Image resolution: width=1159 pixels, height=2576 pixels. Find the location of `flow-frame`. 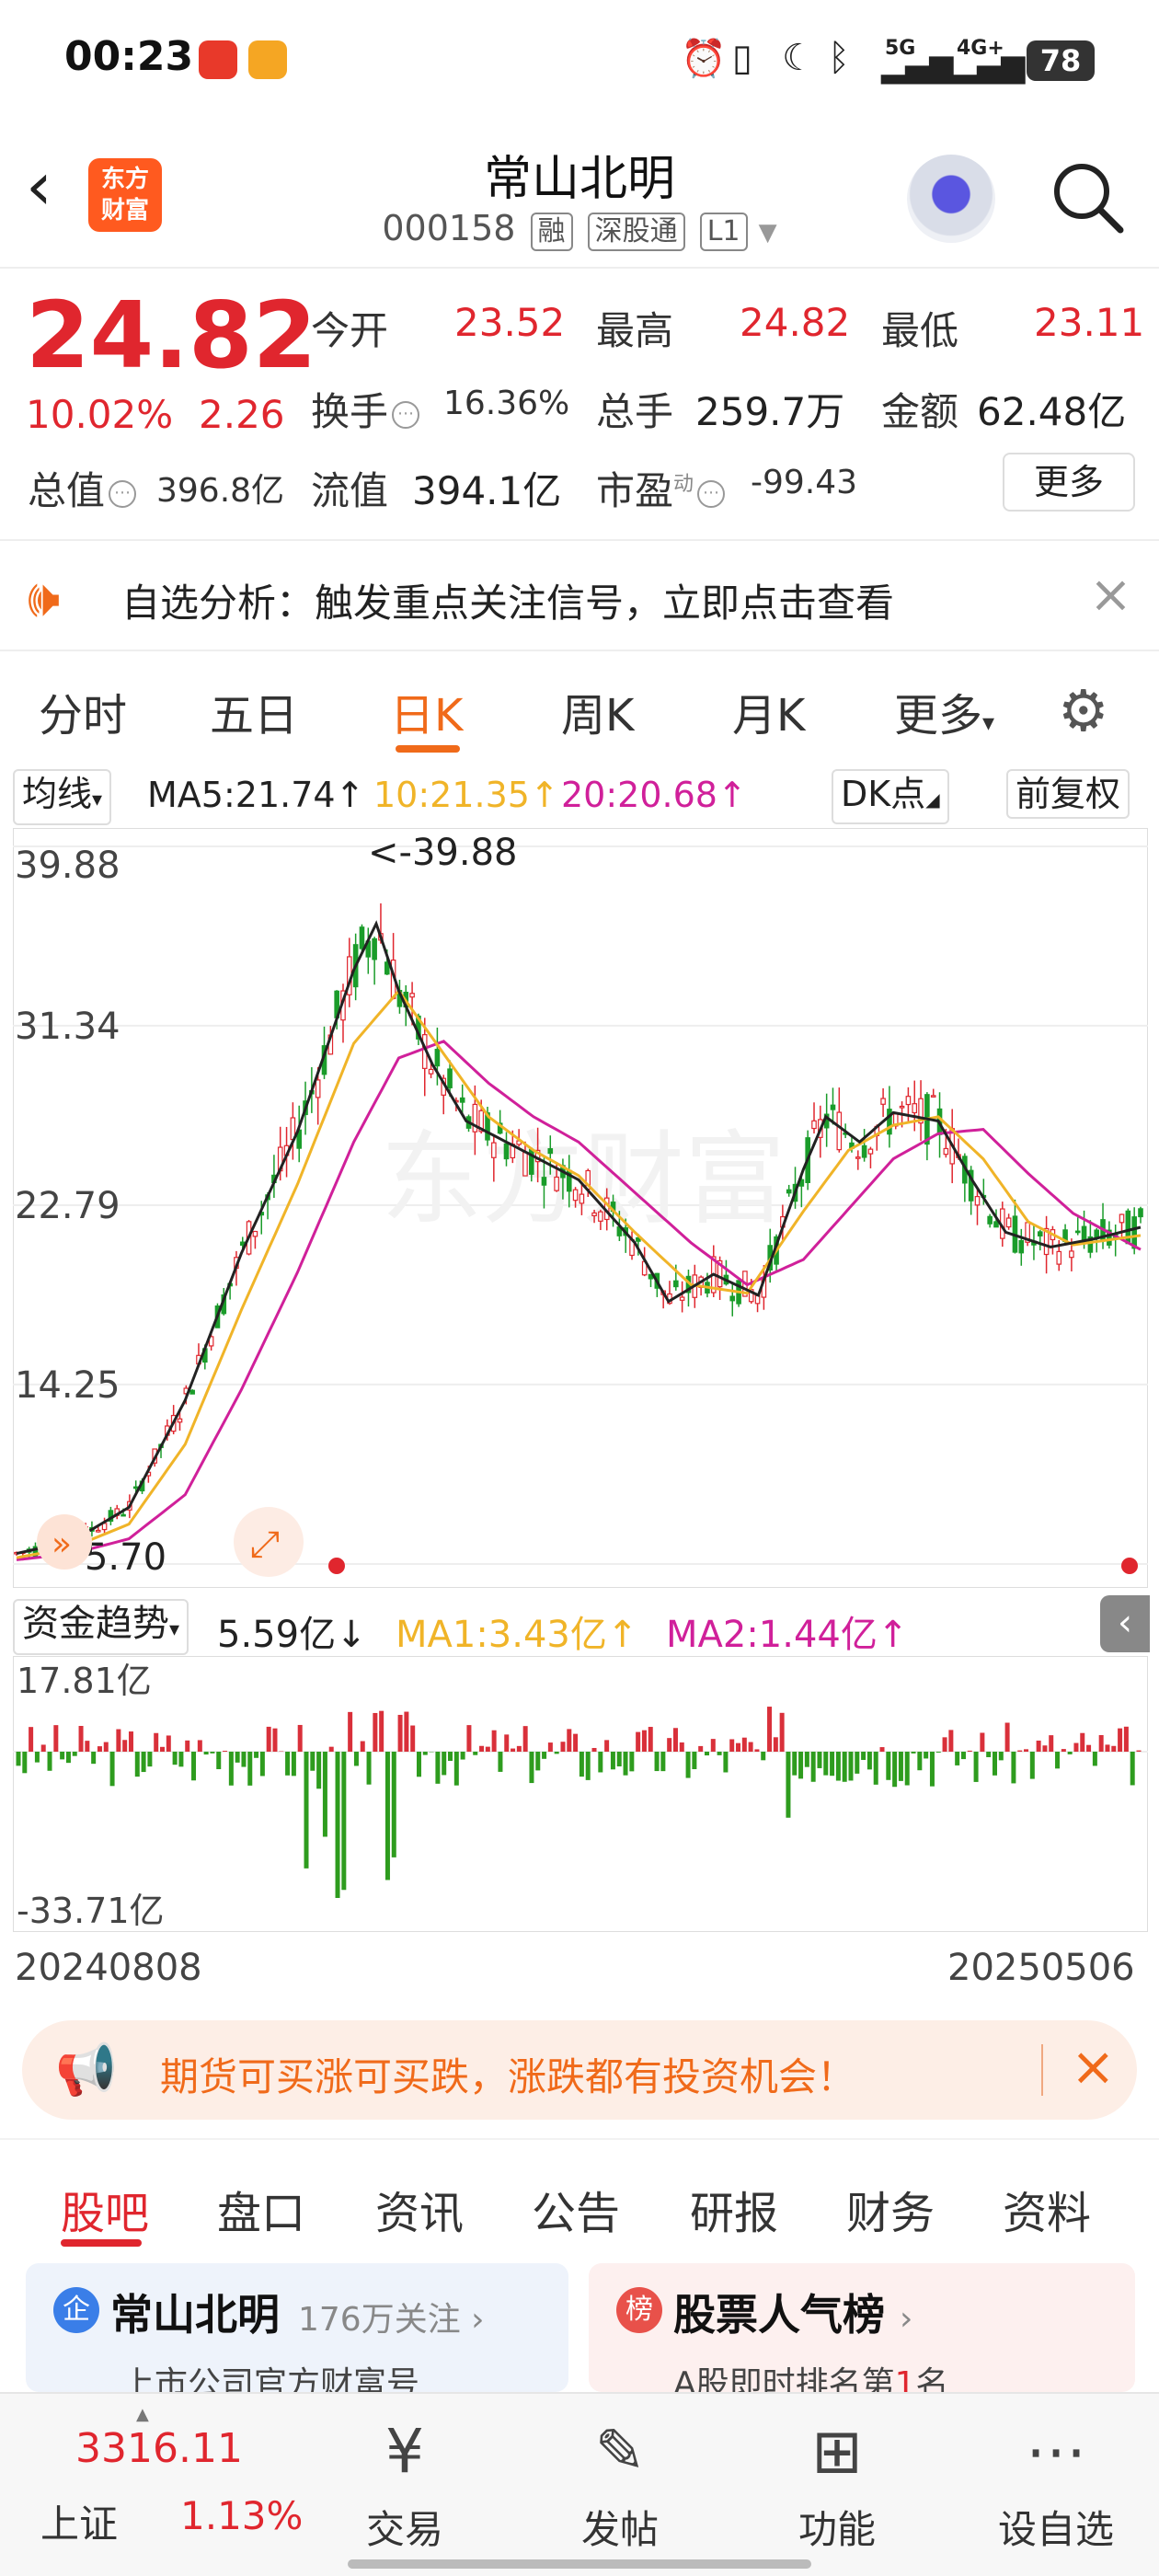

flow-frame is located at coordinates (580, 1794).